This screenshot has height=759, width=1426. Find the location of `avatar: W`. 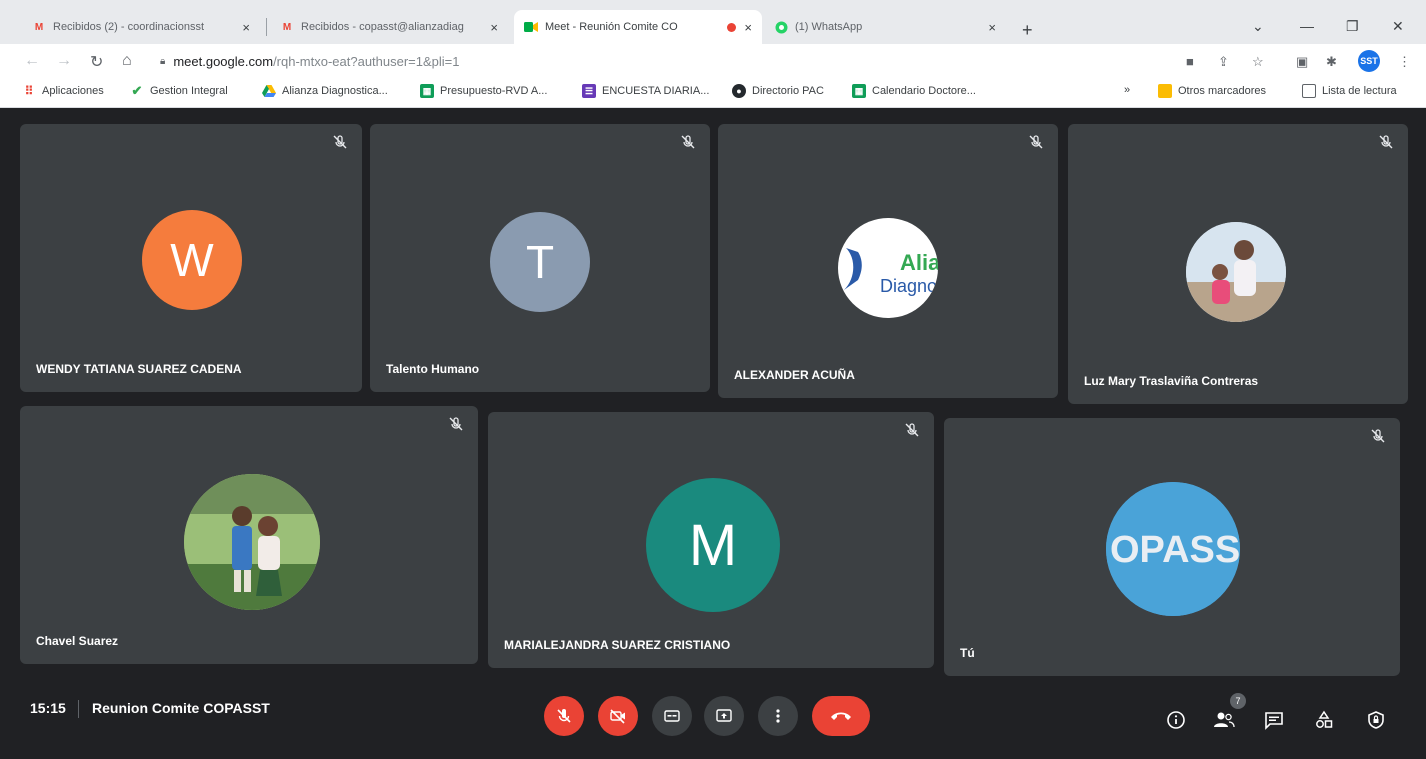

avatar: W is located at coordinates (192, 260).